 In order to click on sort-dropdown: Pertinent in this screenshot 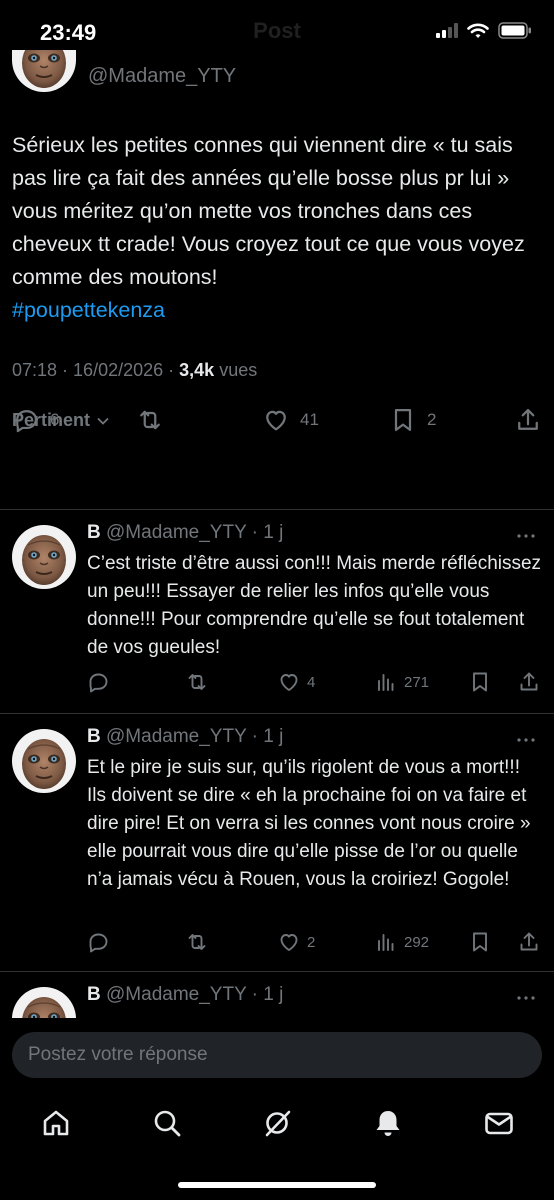, I will do `click(61, 420)`.